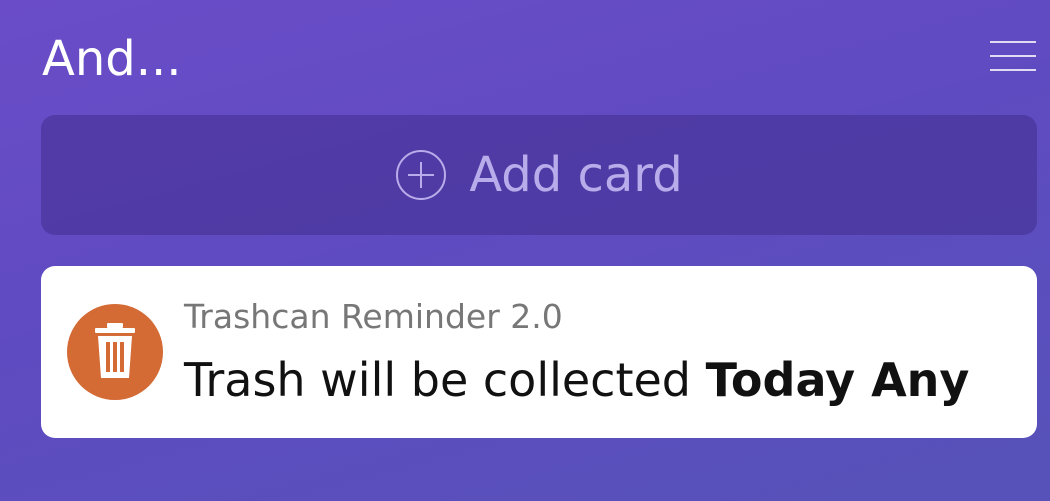 Image resolution: width=1050 pixels, height=501 pixels. Describe the element at coordinates (373, 316) in the screenshot. I see `notification-app-name: Trashcan Reminder 2.0` at that location.